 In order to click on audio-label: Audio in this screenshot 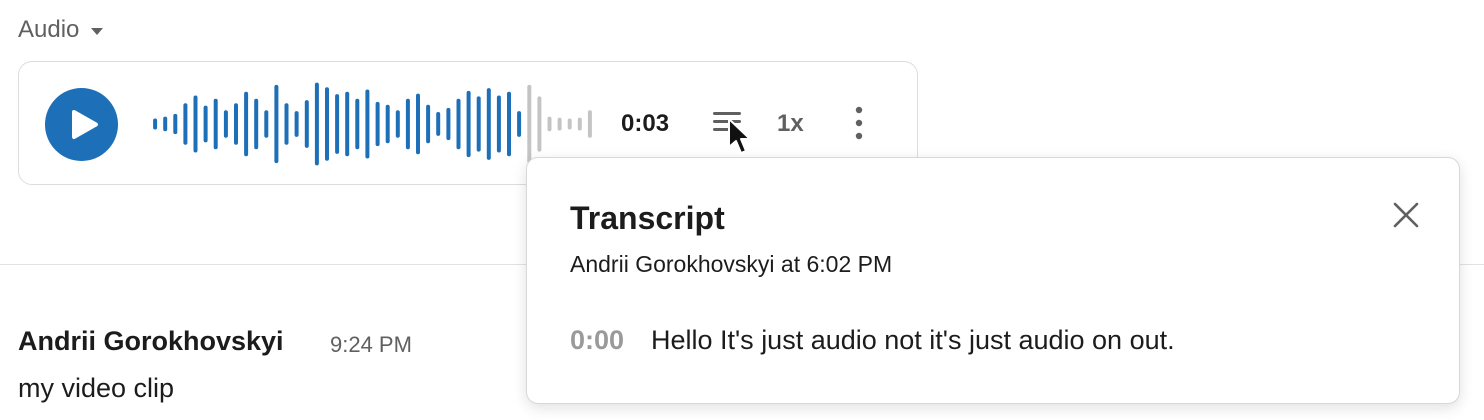, I will do `click(49, 29)`.